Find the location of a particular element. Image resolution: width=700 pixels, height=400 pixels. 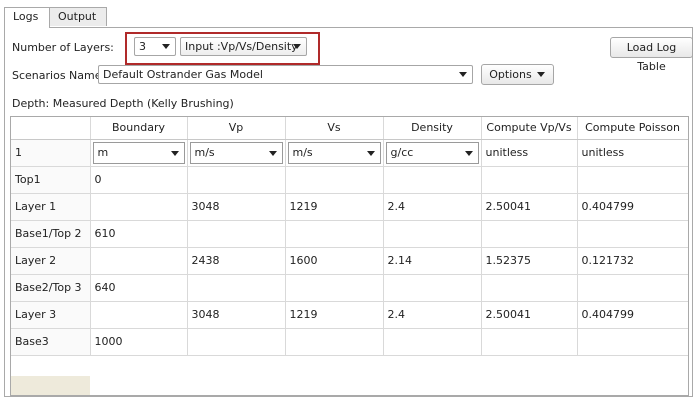

cell-boundary: 640 is located at coordinates (139, 288).